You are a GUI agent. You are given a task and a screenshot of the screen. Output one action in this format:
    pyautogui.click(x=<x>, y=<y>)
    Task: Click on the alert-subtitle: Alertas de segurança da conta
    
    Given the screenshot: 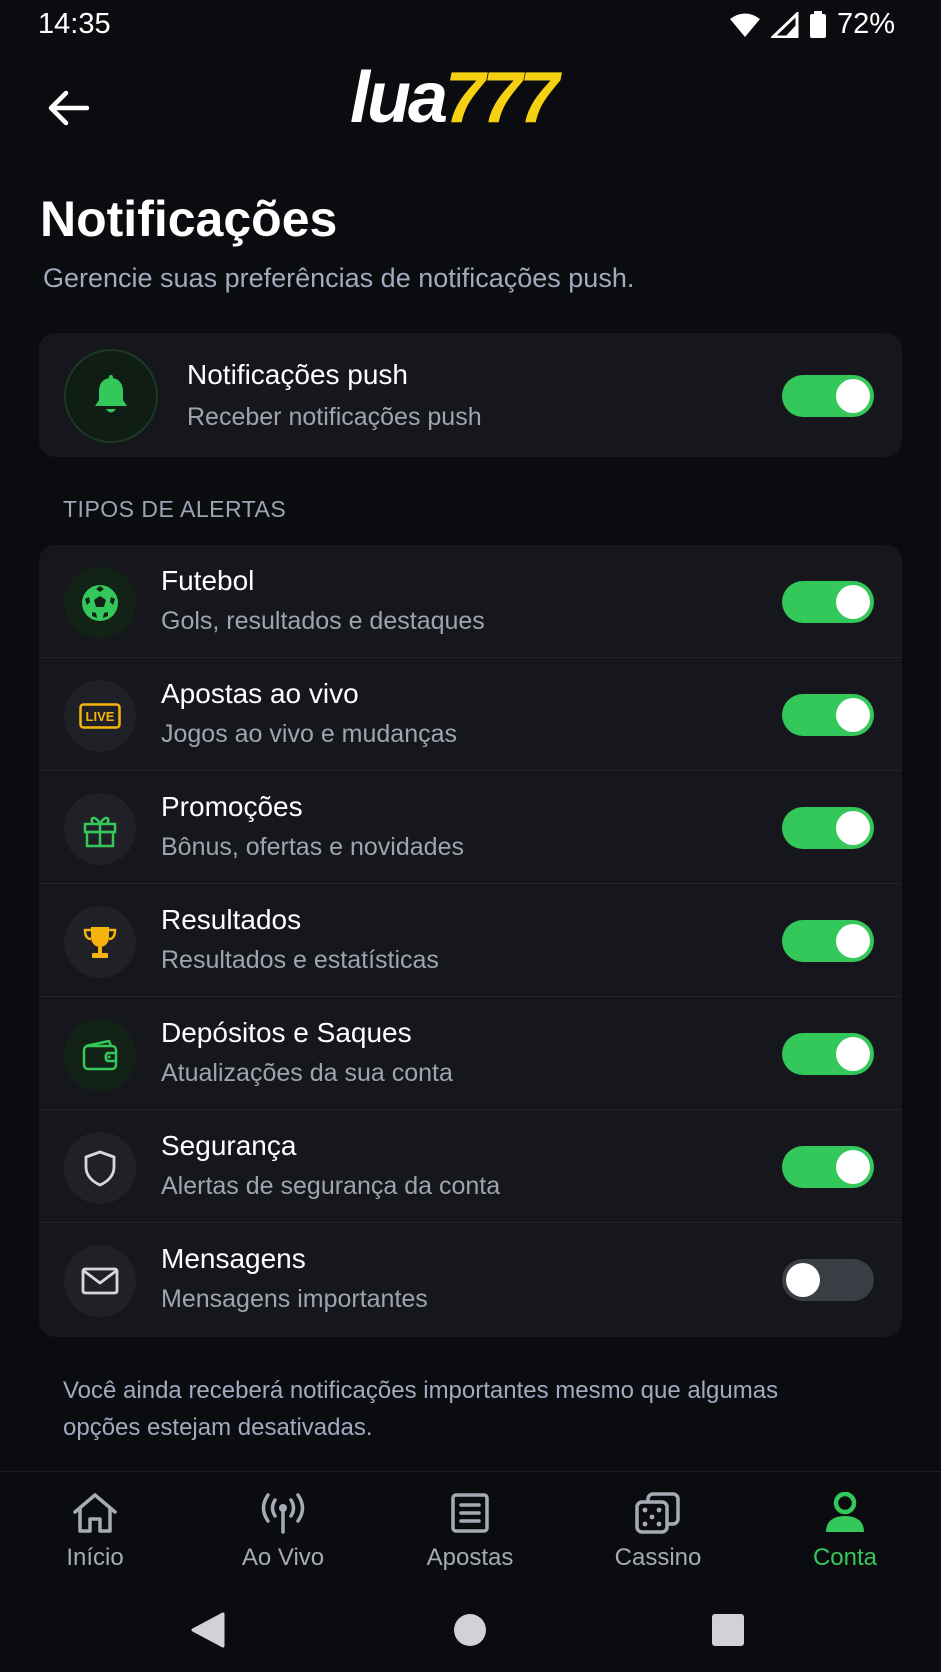 What is the action you would take?
    pyautogui.click(x=331, y=1186)
    